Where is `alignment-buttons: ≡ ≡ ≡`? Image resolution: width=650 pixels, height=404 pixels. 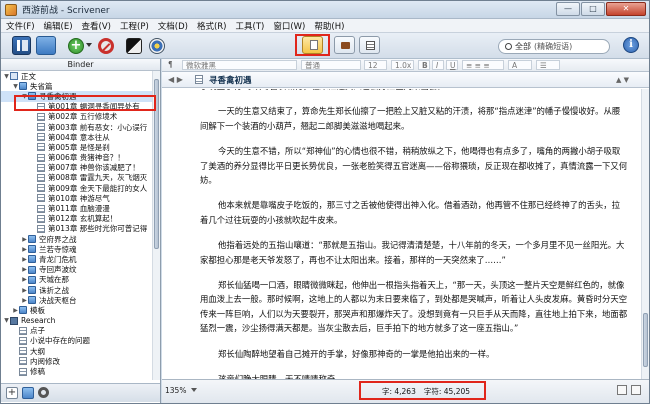
alignment-buttons: ≡ ≡ ≡ is located at coordinates (483, 65).